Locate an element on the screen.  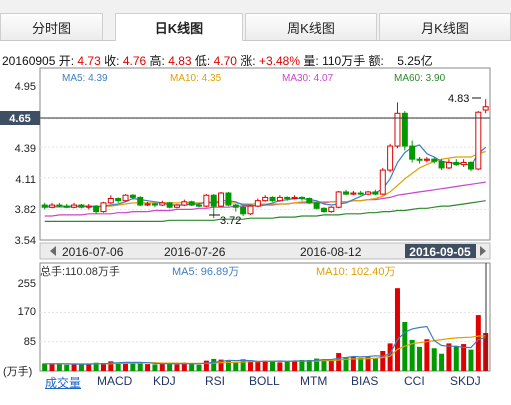
volume-tick: 255 is located at coordinates (27, 284).